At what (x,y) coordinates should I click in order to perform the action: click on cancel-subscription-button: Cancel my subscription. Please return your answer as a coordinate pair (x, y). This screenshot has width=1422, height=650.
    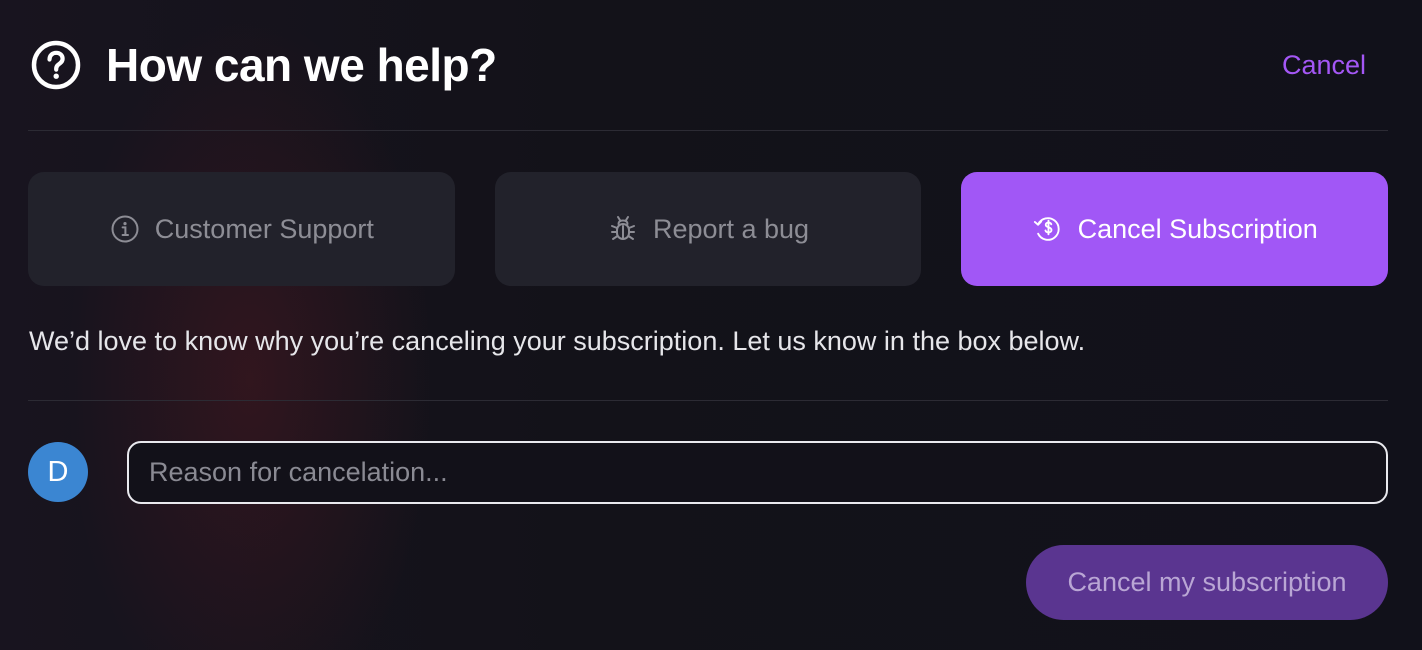
    Looking at the image, I should click on (1207, 582).